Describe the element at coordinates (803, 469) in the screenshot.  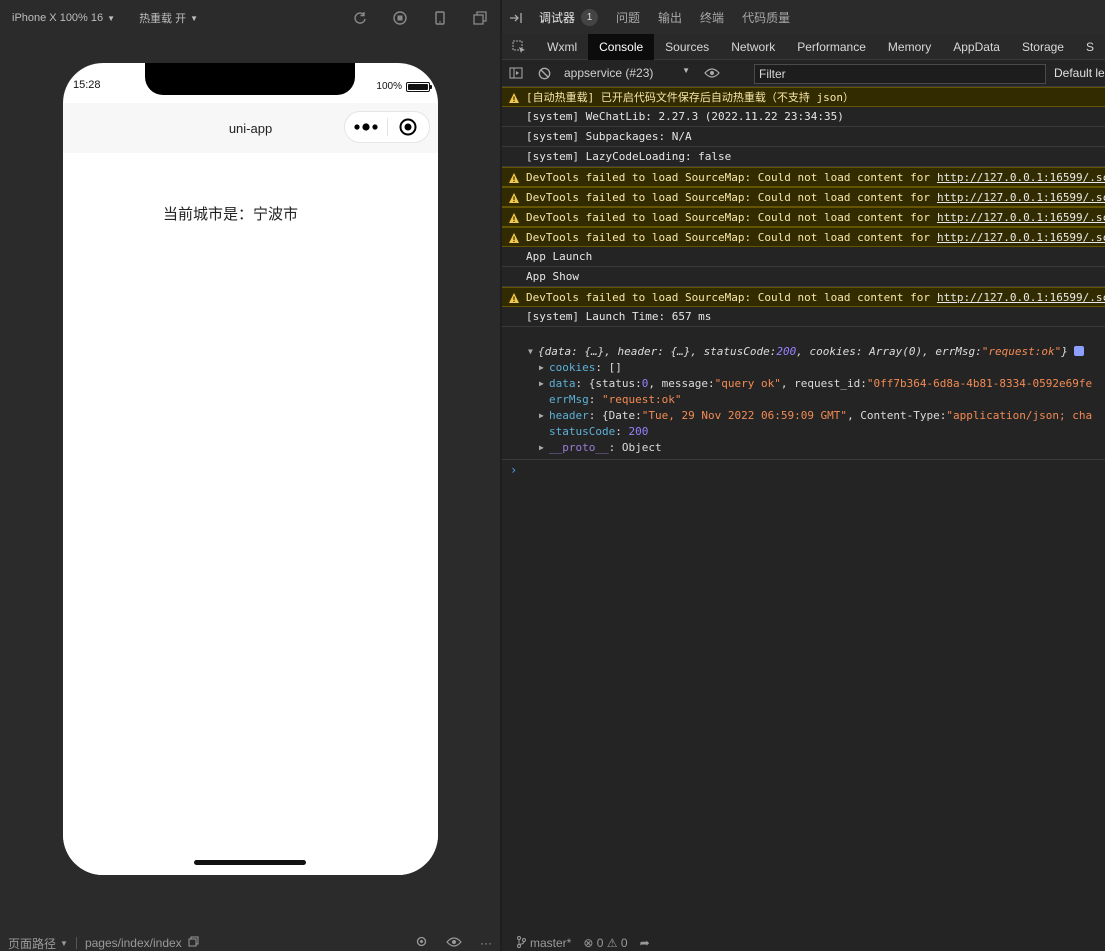
I see `console-prompt: ›` at that location.